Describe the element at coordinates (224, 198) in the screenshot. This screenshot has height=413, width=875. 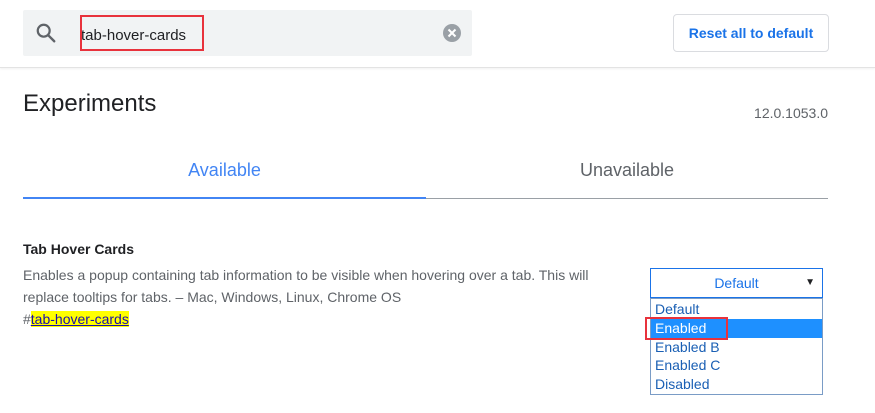
I see `active-tab-indicator` at that location.